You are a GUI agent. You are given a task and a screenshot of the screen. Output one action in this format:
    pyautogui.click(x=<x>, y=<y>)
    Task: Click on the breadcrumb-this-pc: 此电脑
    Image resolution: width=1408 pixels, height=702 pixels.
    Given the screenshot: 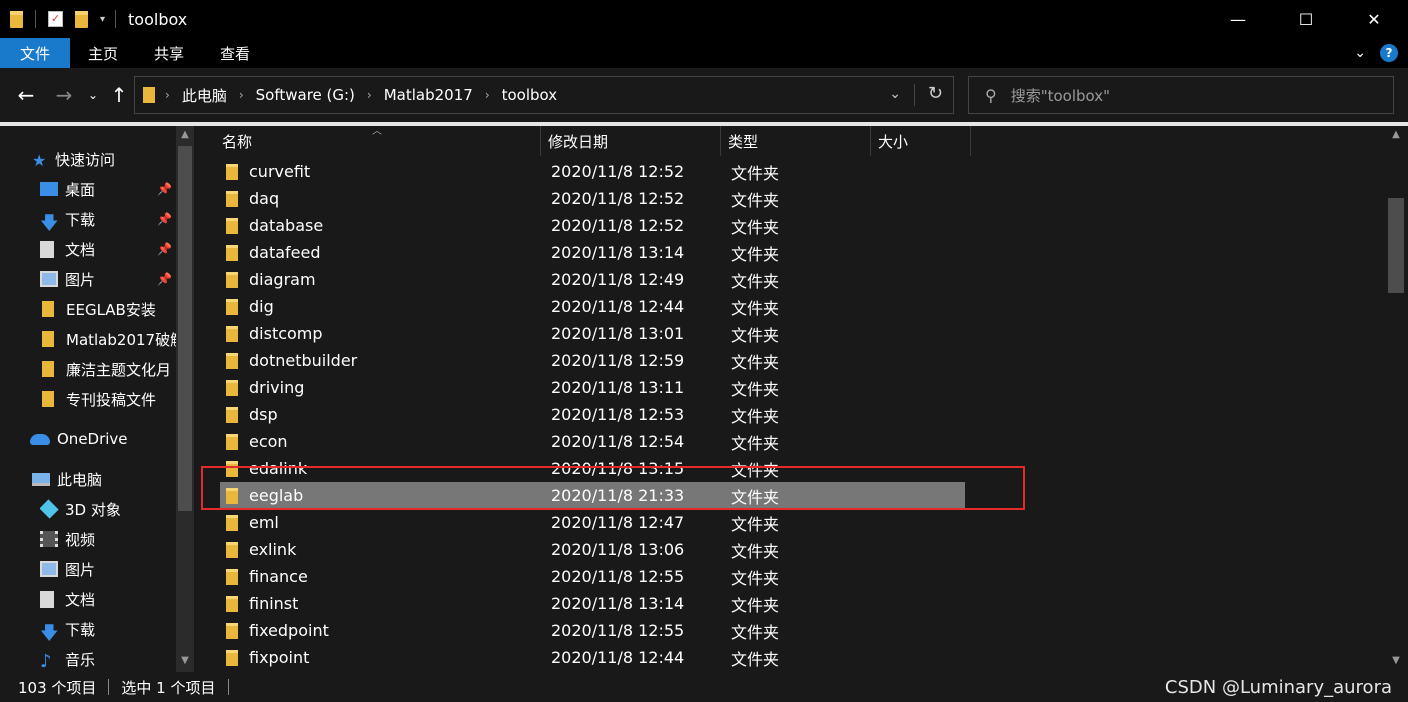 What is the action you would take?
    pyautogui.click(x=204, y=95)
    